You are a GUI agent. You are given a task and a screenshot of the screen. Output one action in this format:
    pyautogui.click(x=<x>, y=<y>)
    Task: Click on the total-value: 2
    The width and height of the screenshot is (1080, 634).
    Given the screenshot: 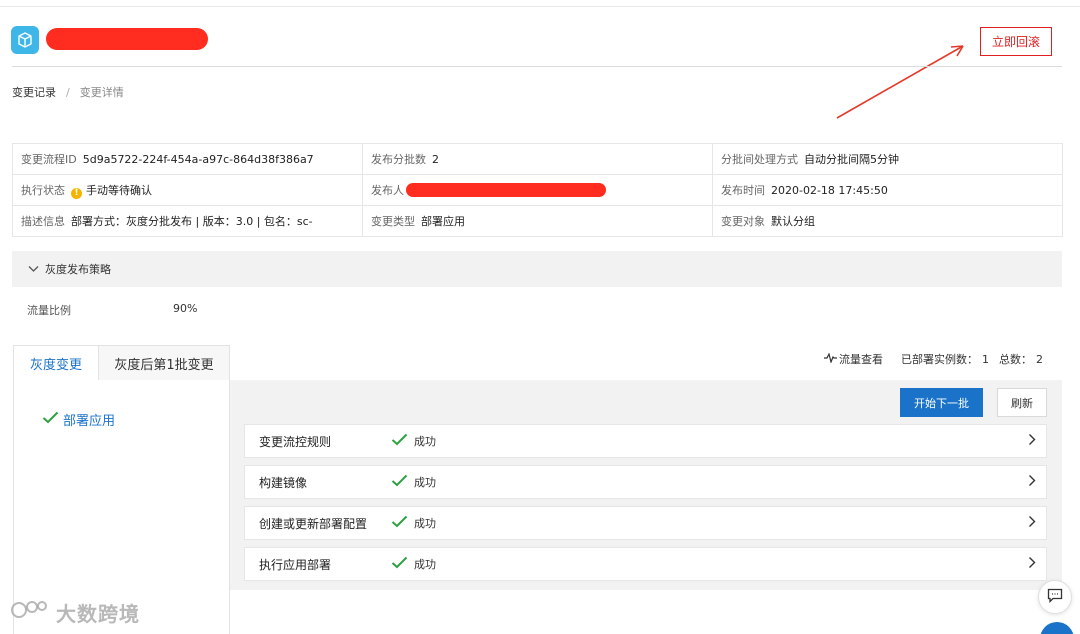 What is the action you would take?
    pyautogui.click(x=1039, y=359)
    